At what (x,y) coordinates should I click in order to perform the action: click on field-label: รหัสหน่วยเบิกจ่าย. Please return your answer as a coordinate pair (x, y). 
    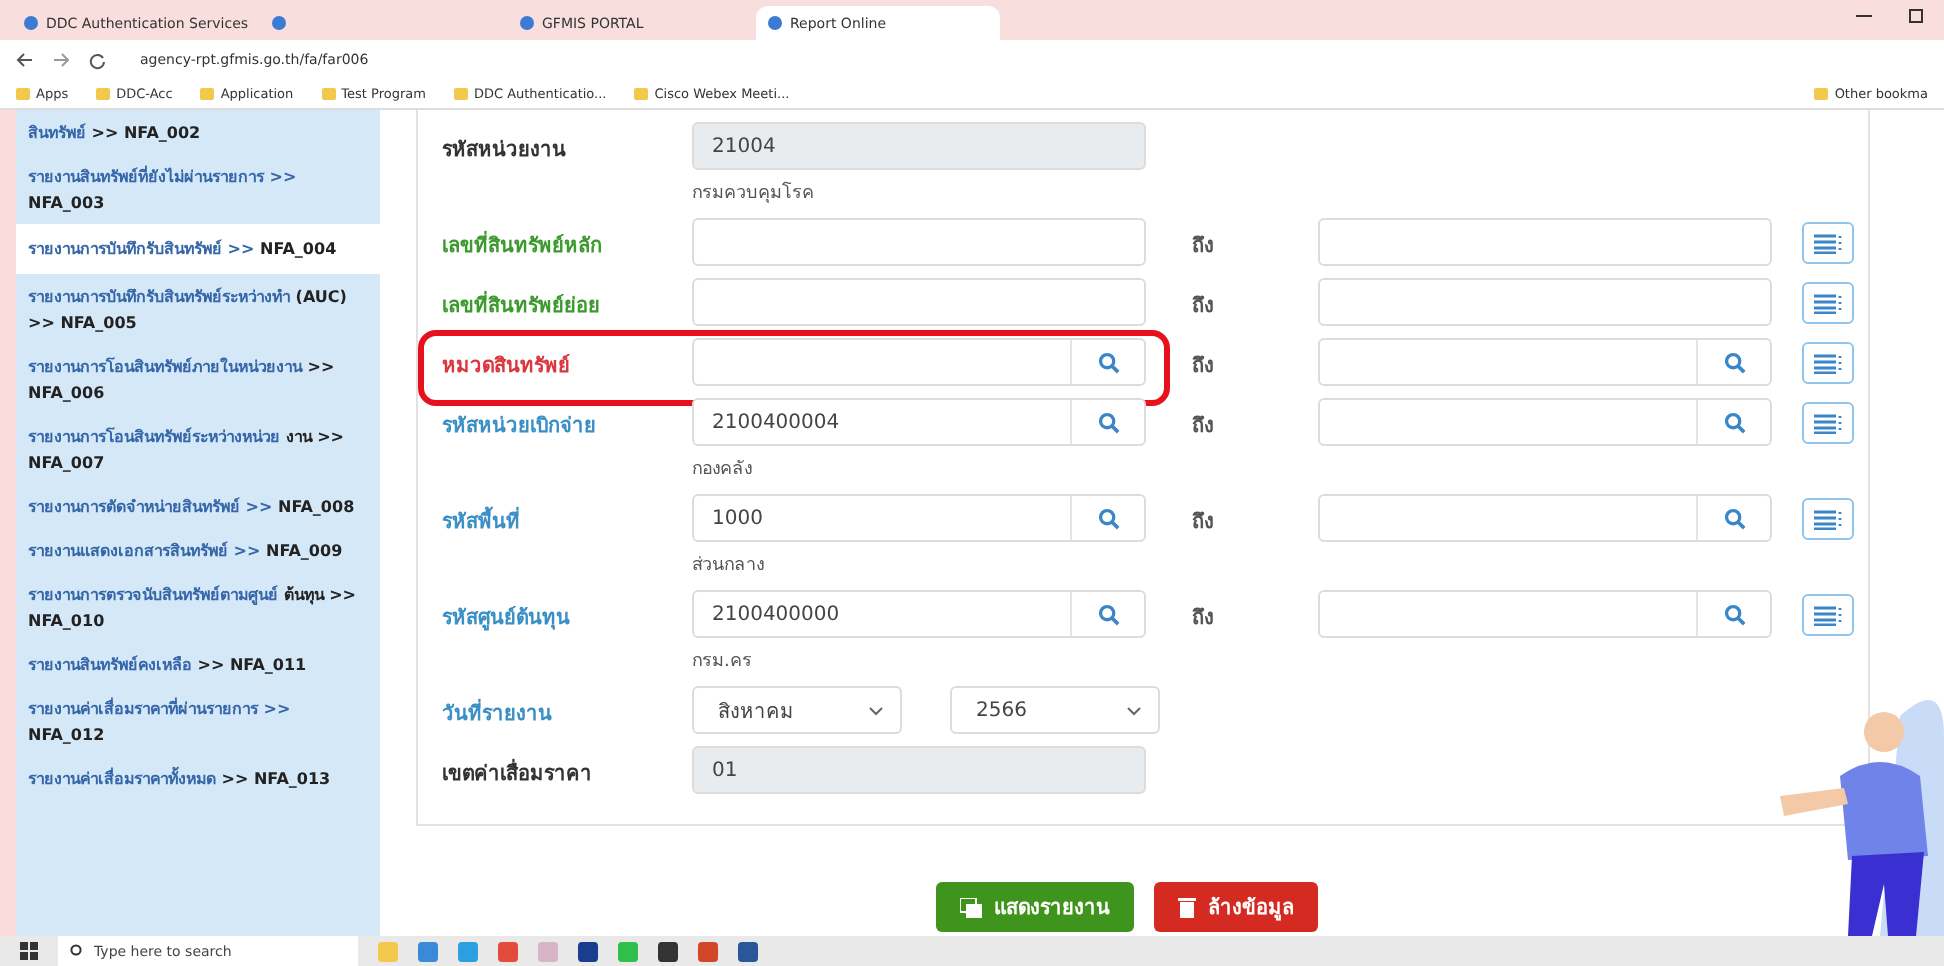
    Looking at the image, I should click on (520, 426).